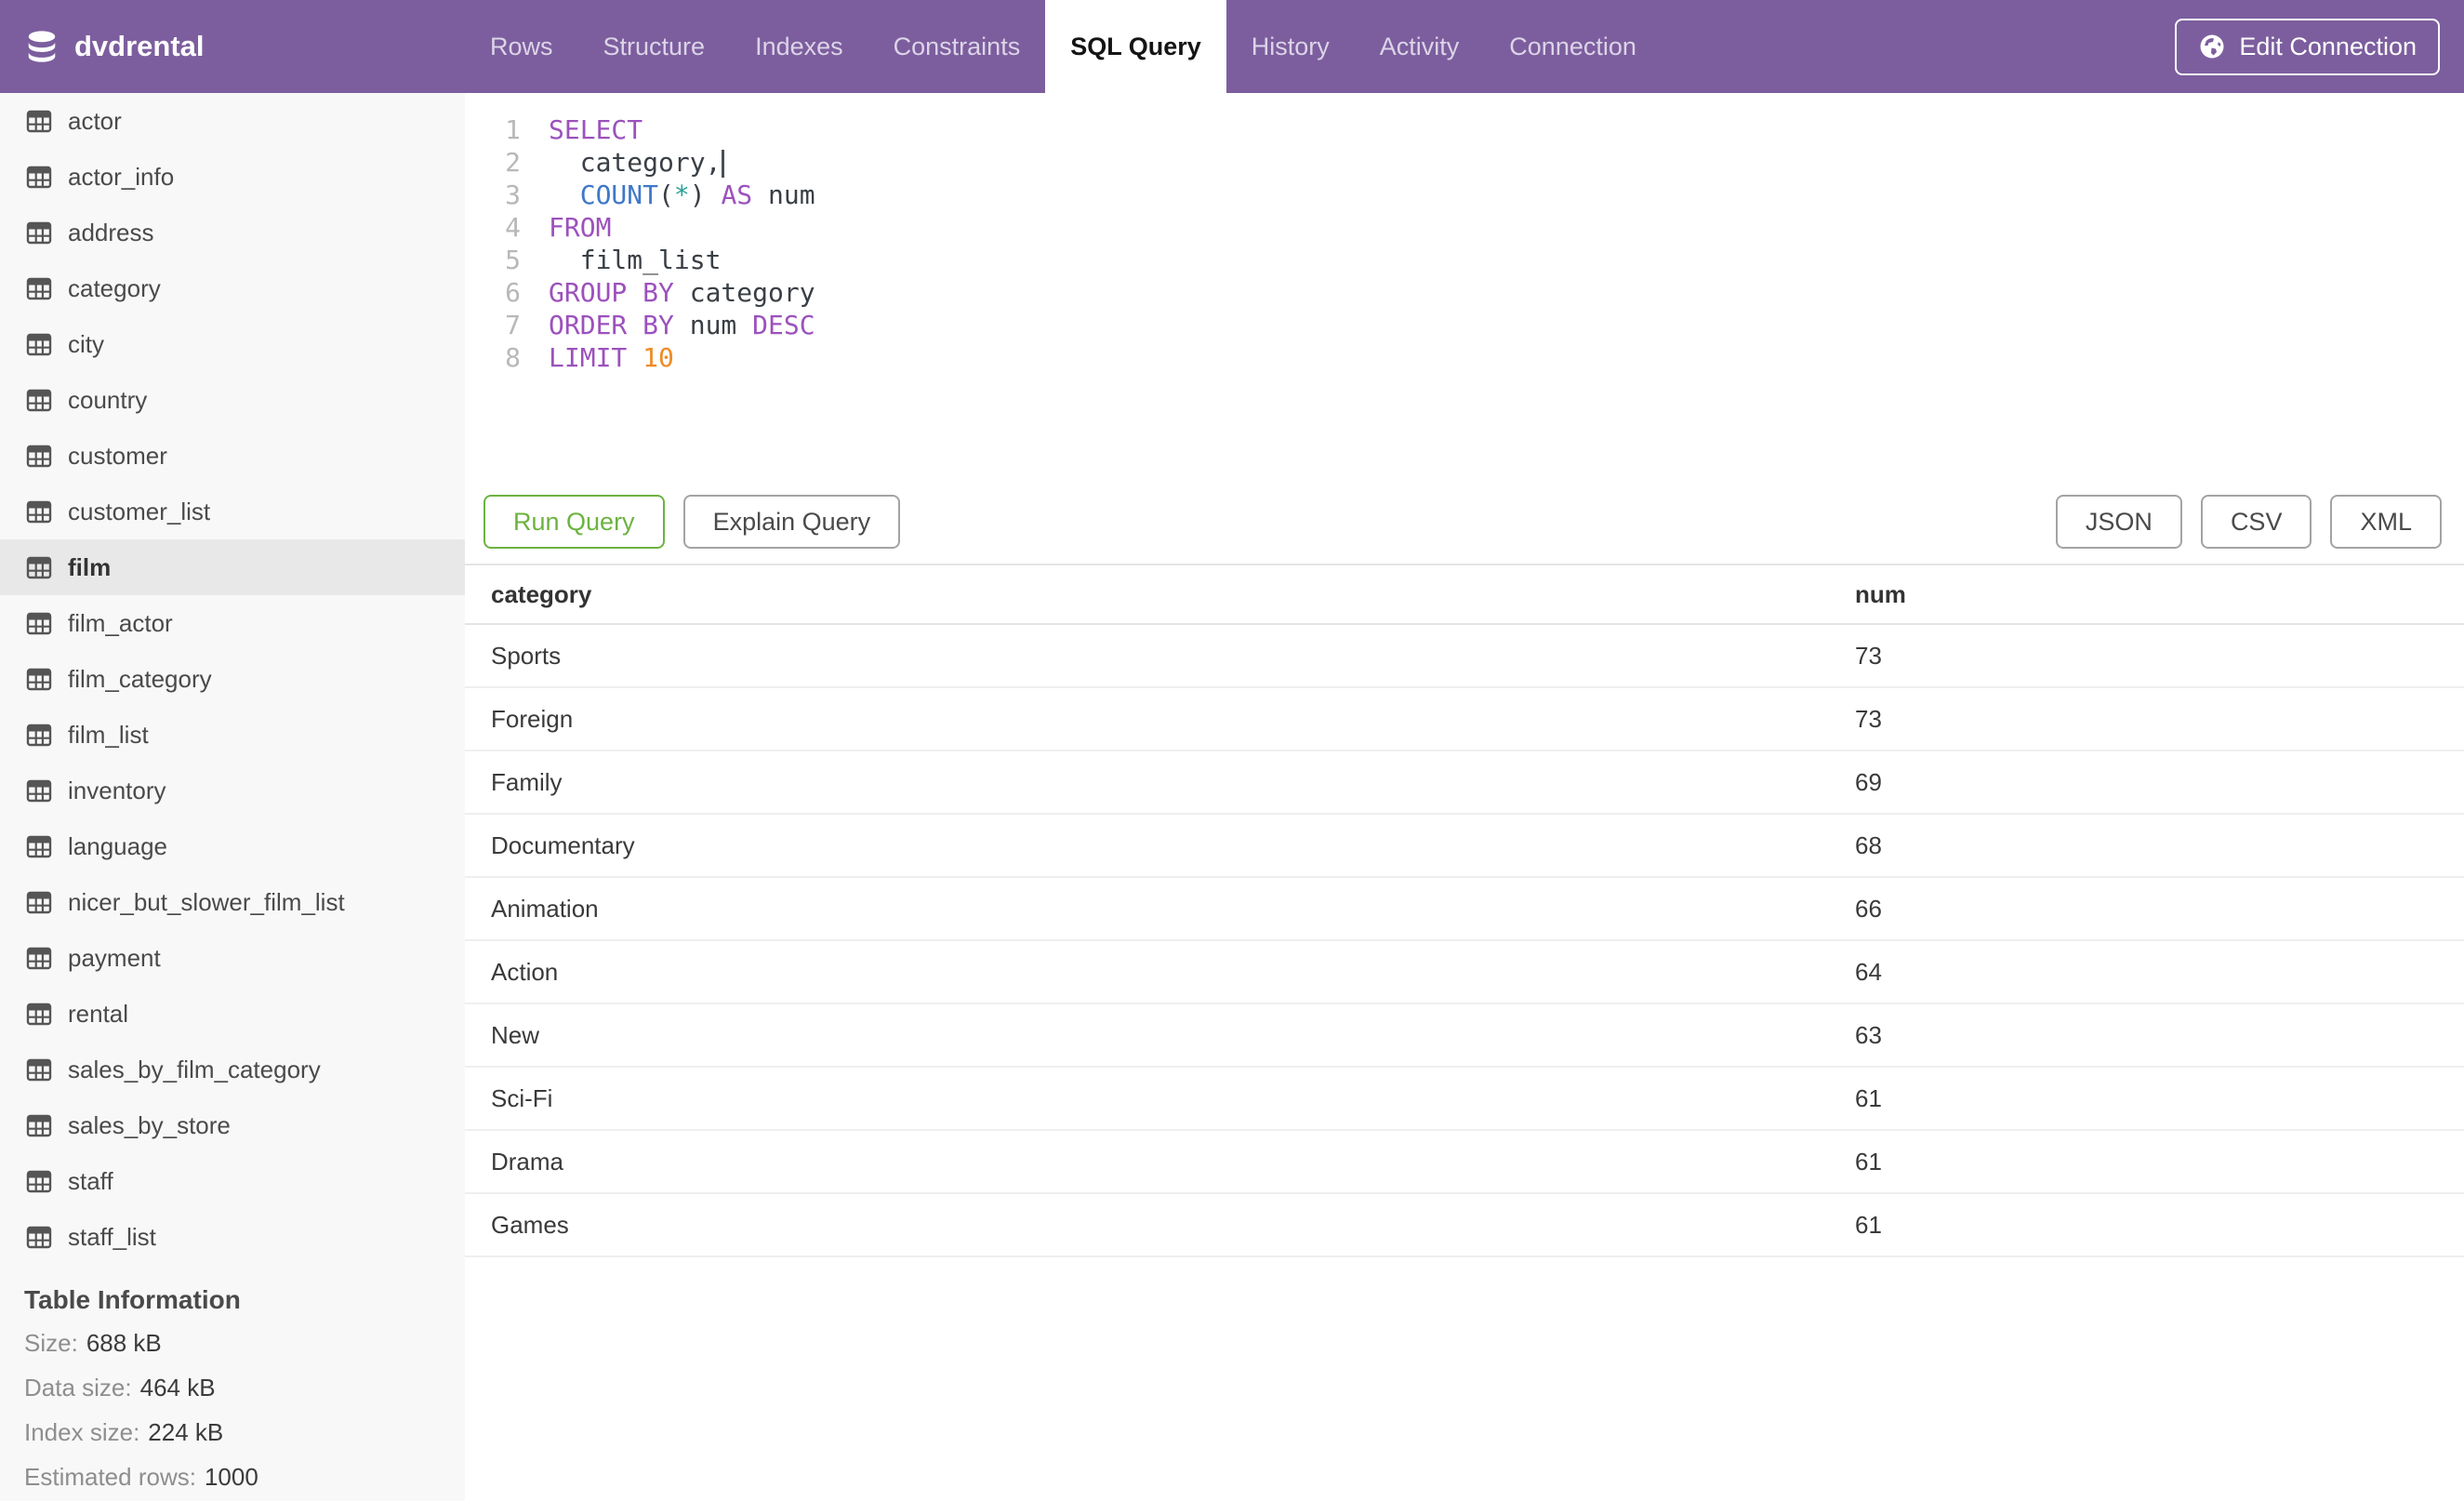 The height and width of the screenshot is (1501, 2464). Describe the element at coordinates (1464, 719) in the screenshot. I see `table-row: Foreign 73` at that location.